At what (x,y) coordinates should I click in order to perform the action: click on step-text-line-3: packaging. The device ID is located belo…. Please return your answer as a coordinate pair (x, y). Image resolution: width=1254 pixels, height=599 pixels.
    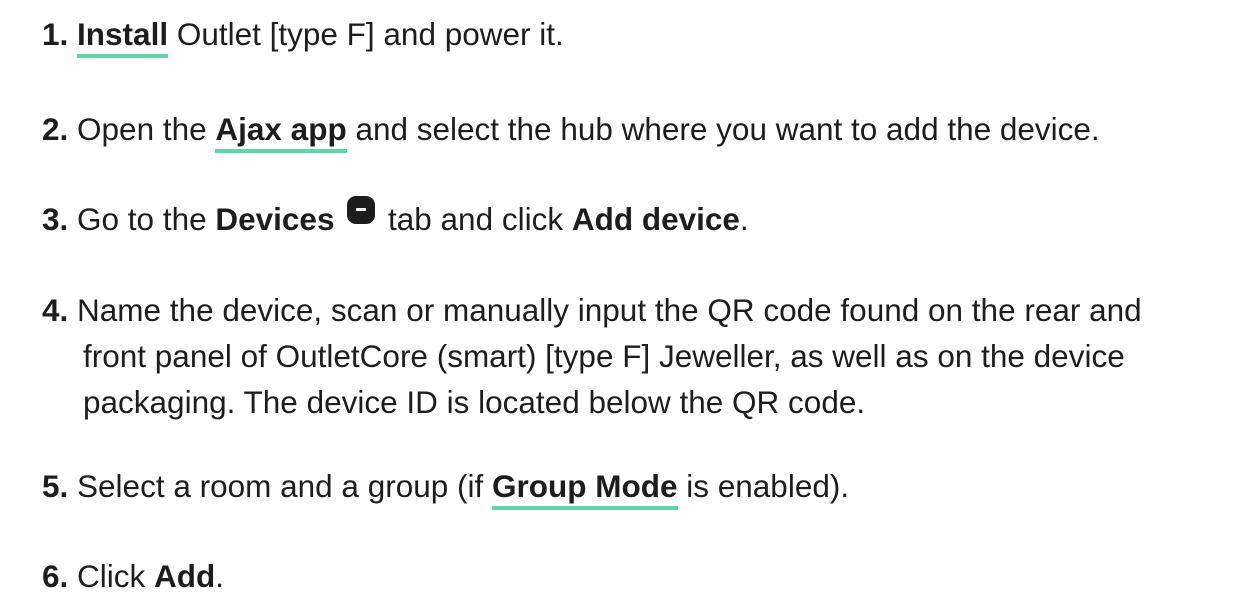
    Looking at the image, I should click on (474, 402).